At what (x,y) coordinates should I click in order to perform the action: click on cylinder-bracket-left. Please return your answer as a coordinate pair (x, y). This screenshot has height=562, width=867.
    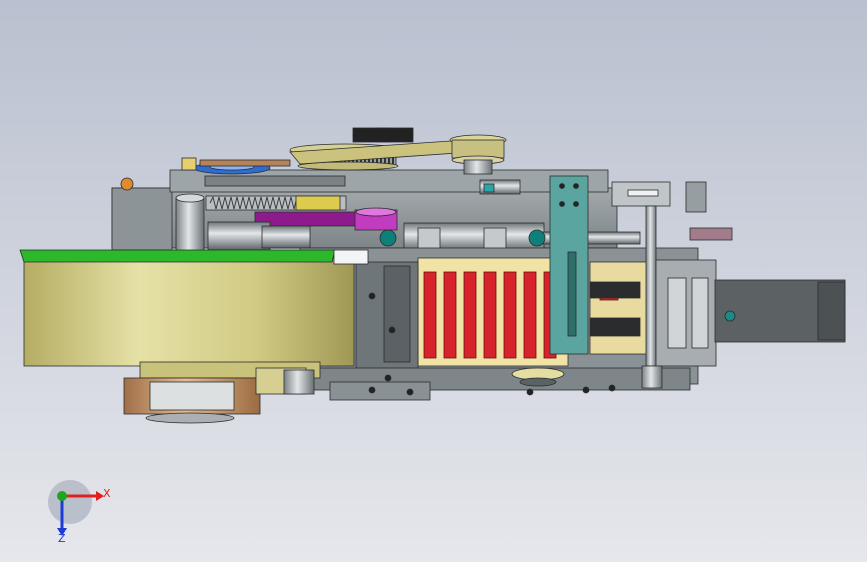
    Looking at the image, I should click on (429, 239).